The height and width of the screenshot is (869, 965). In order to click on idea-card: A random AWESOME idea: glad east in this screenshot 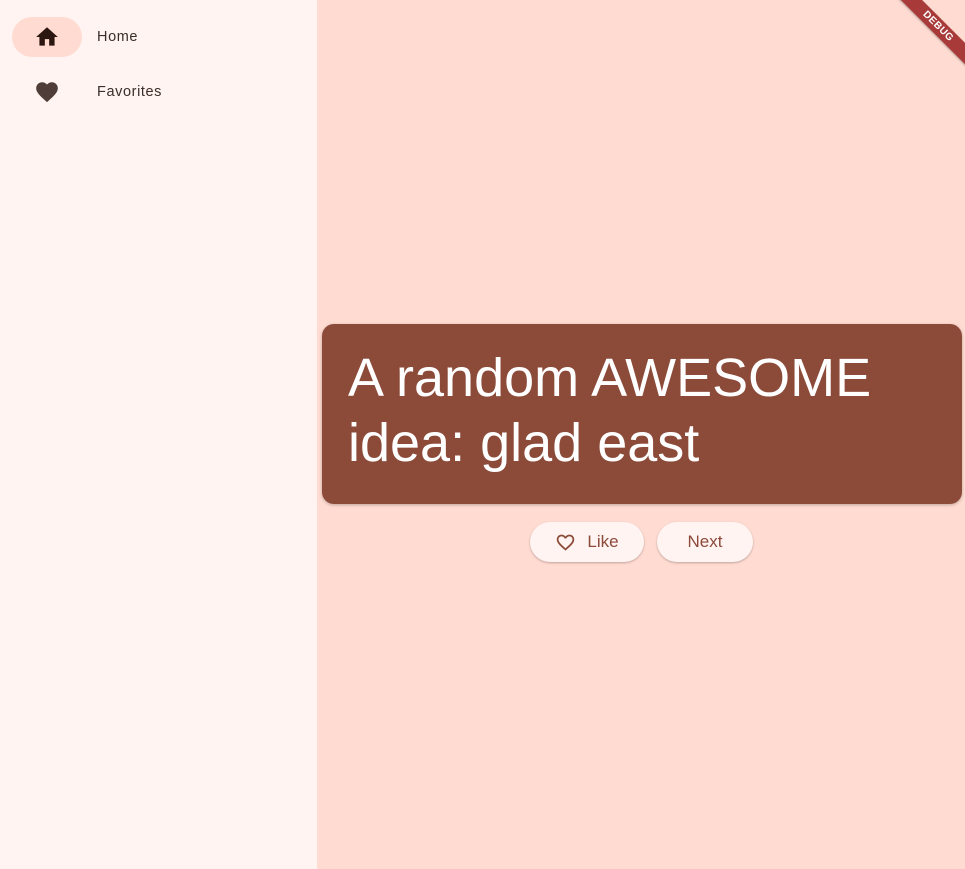, I will do `click(642, 414)`.